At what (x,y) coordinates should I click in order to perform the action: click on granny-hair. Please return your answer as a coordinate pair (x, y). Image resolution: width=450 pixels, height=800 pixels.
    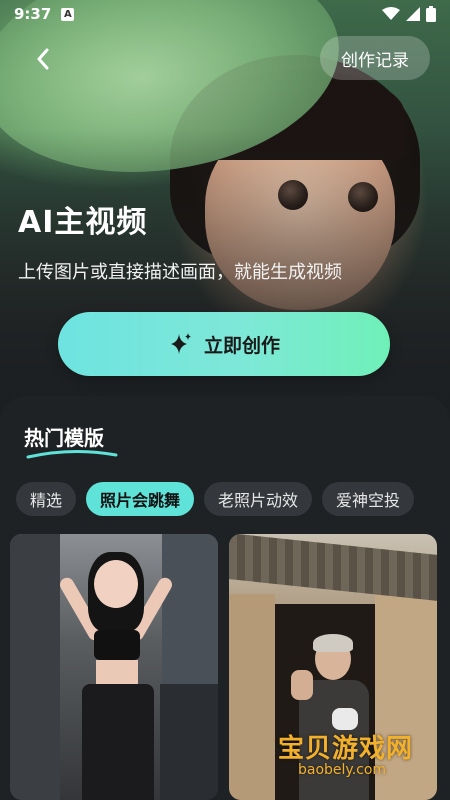
    Looking at the image, I should click on (333, 643).